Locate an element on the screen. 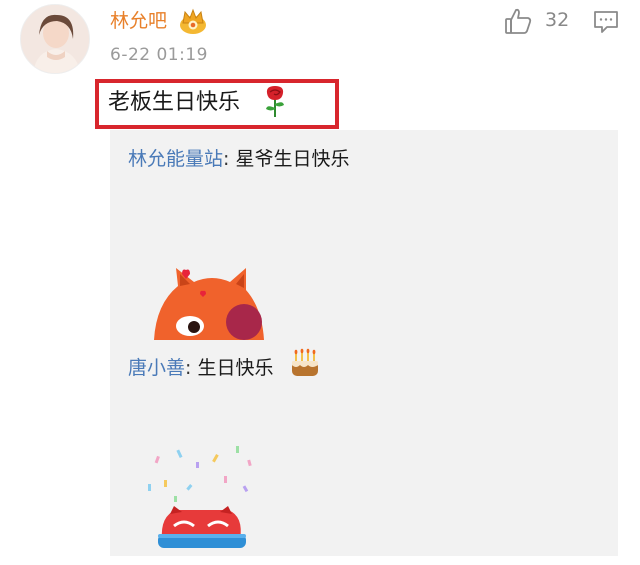 This screenshot has height=565, width=640. crown-badge-icon is located at coordinates (193, 21).